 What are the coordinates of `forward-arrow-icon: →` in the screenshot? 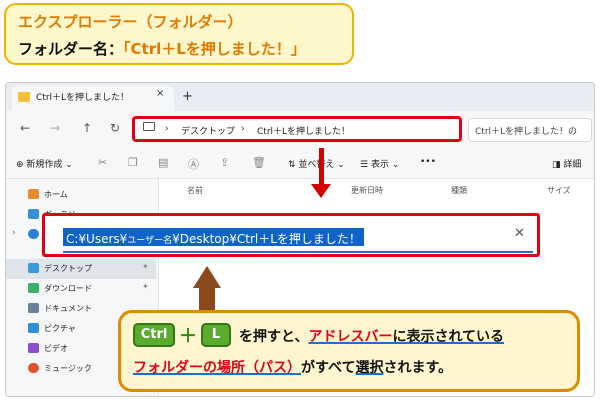 It's located at (55, 128).